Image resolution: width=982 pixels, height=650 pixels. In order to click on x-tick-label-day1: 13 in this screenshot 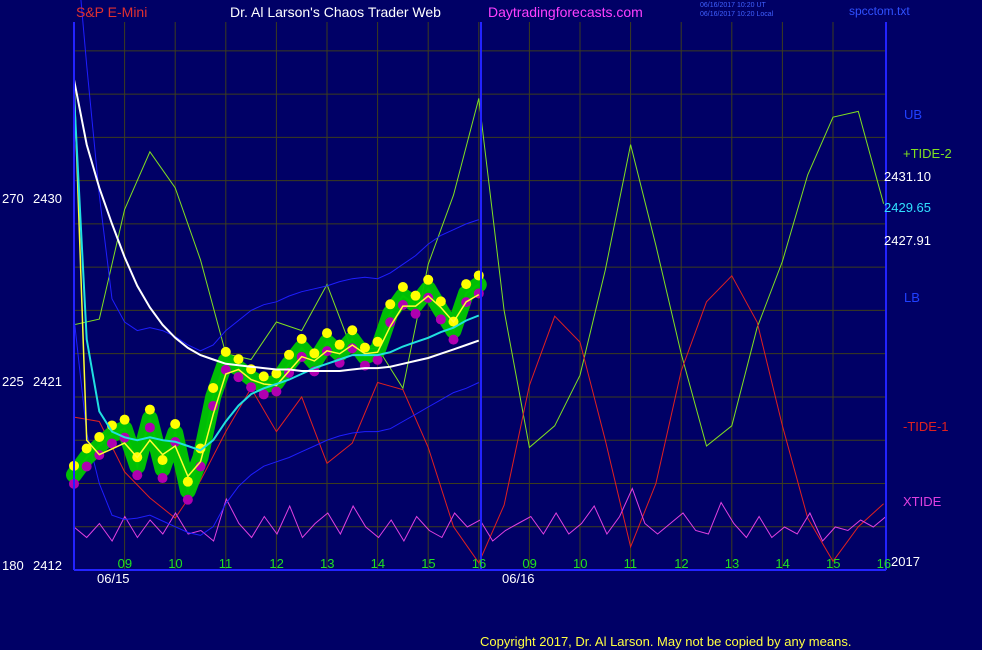, I will do `click(327, 563)`.